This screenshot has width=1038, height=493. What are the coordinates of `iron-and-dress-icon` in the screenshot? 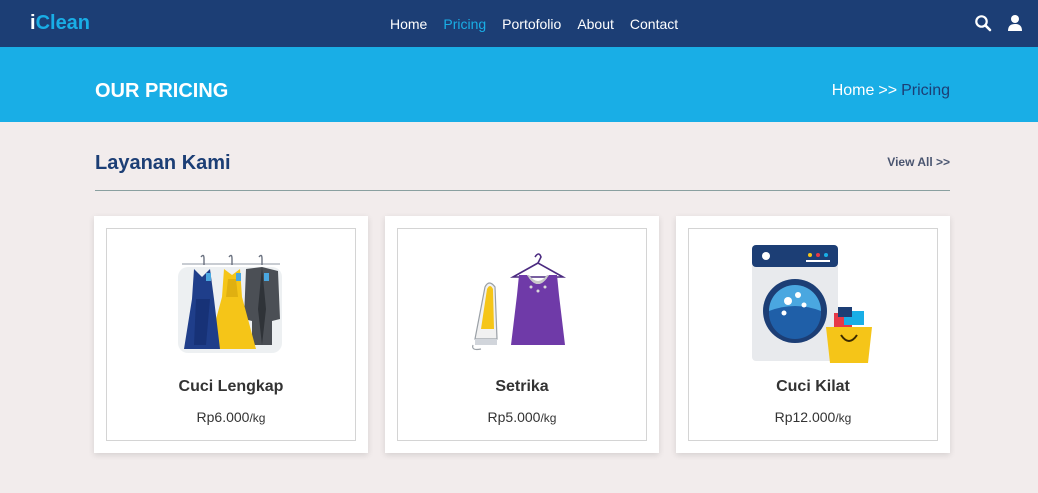 It's located at (522, 306).